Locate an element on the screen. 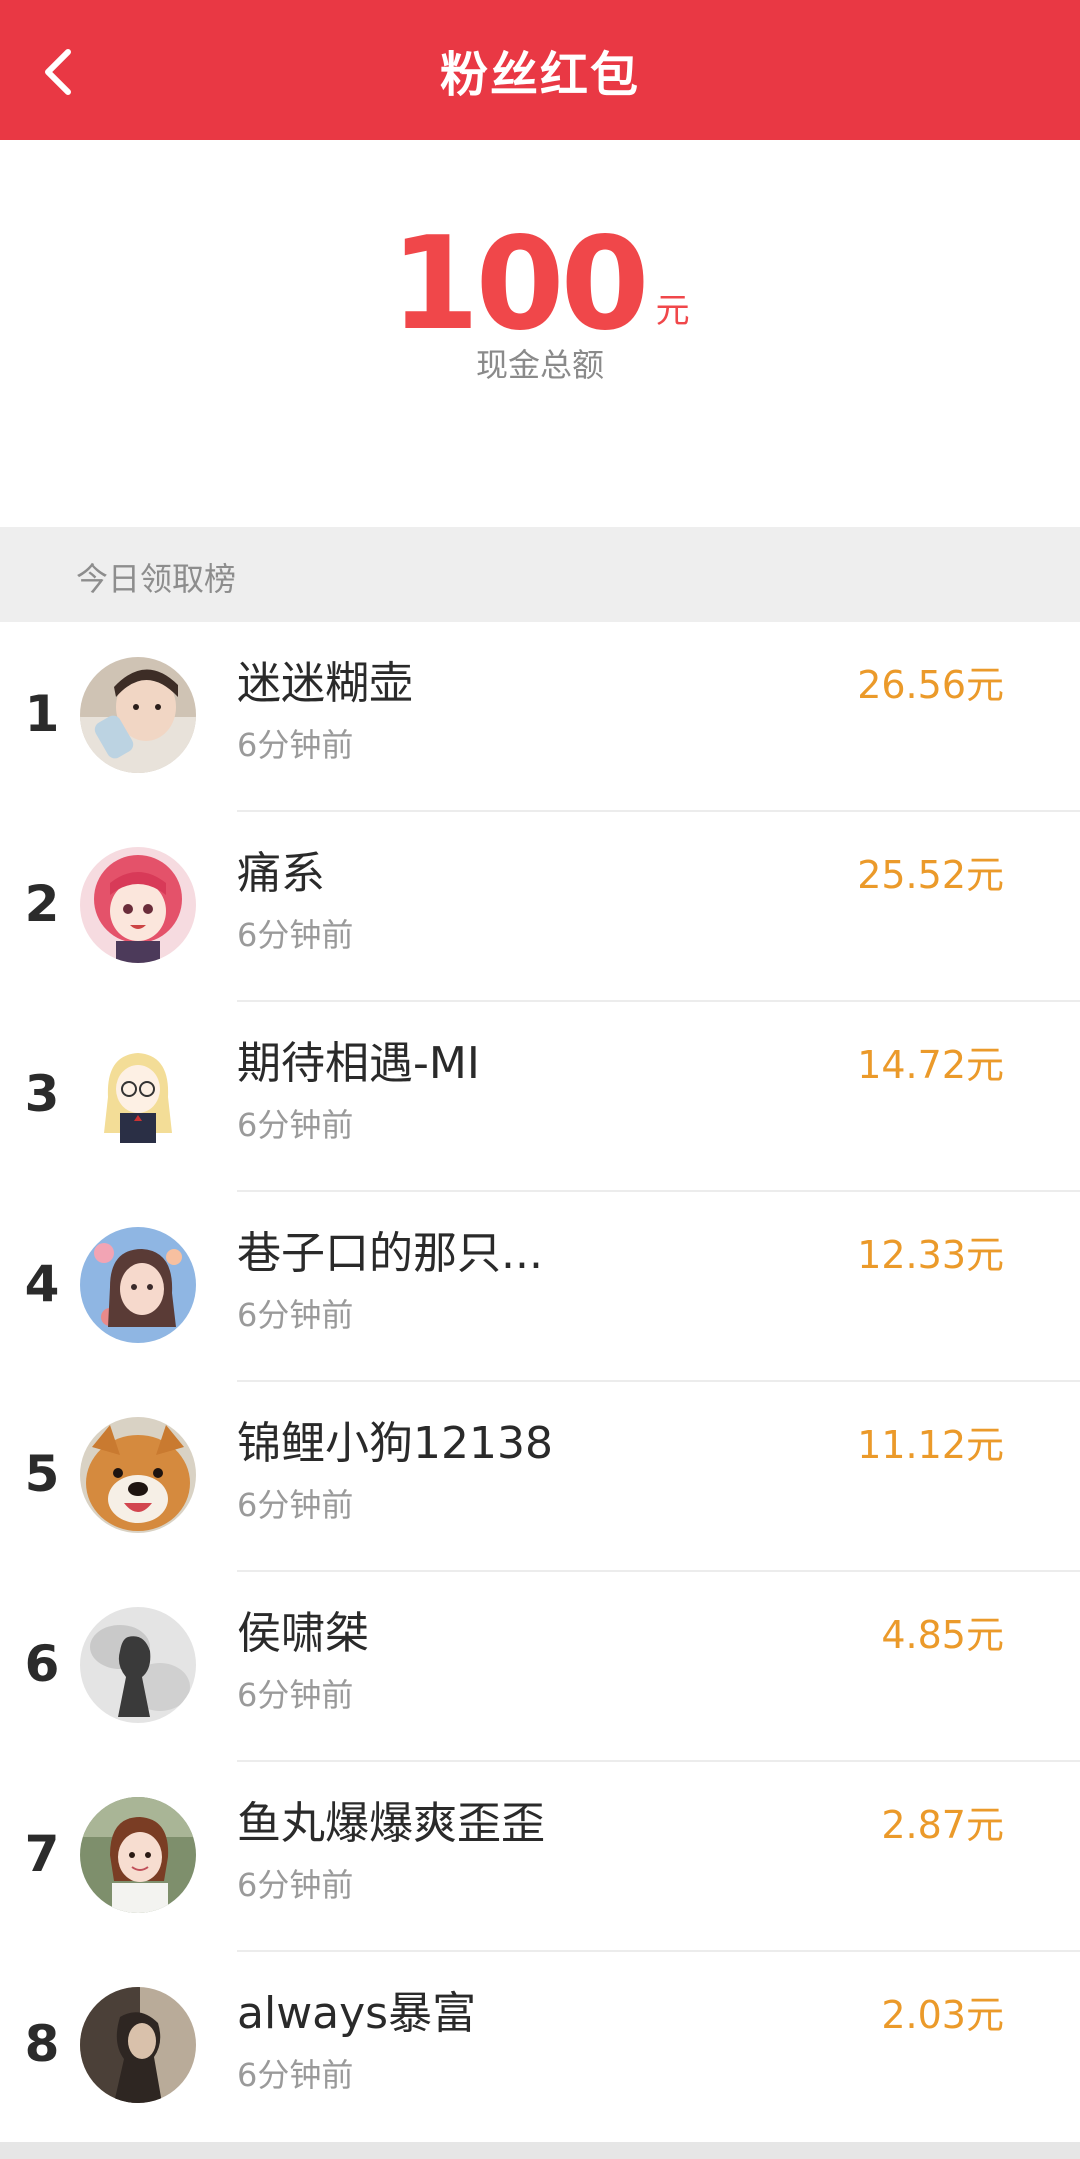 Image resolution: width=1080 pixels, height=2159 pixels. list-item: 1 迷迷糊壶 6分钟前 26.56元 is located at coordinates (540, 717).